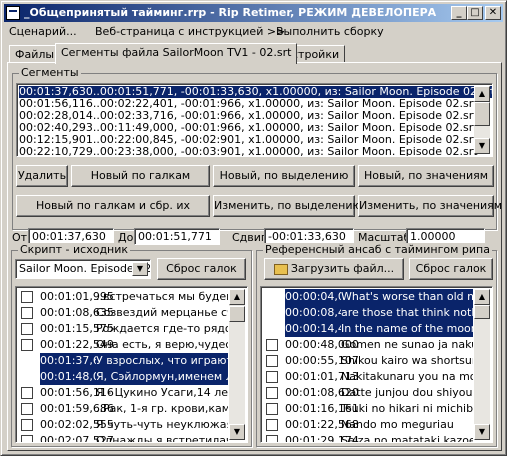  I want to click on script-line-row: 00:01:22,549 Она есть, я верю,чудес, so click(123, 345).